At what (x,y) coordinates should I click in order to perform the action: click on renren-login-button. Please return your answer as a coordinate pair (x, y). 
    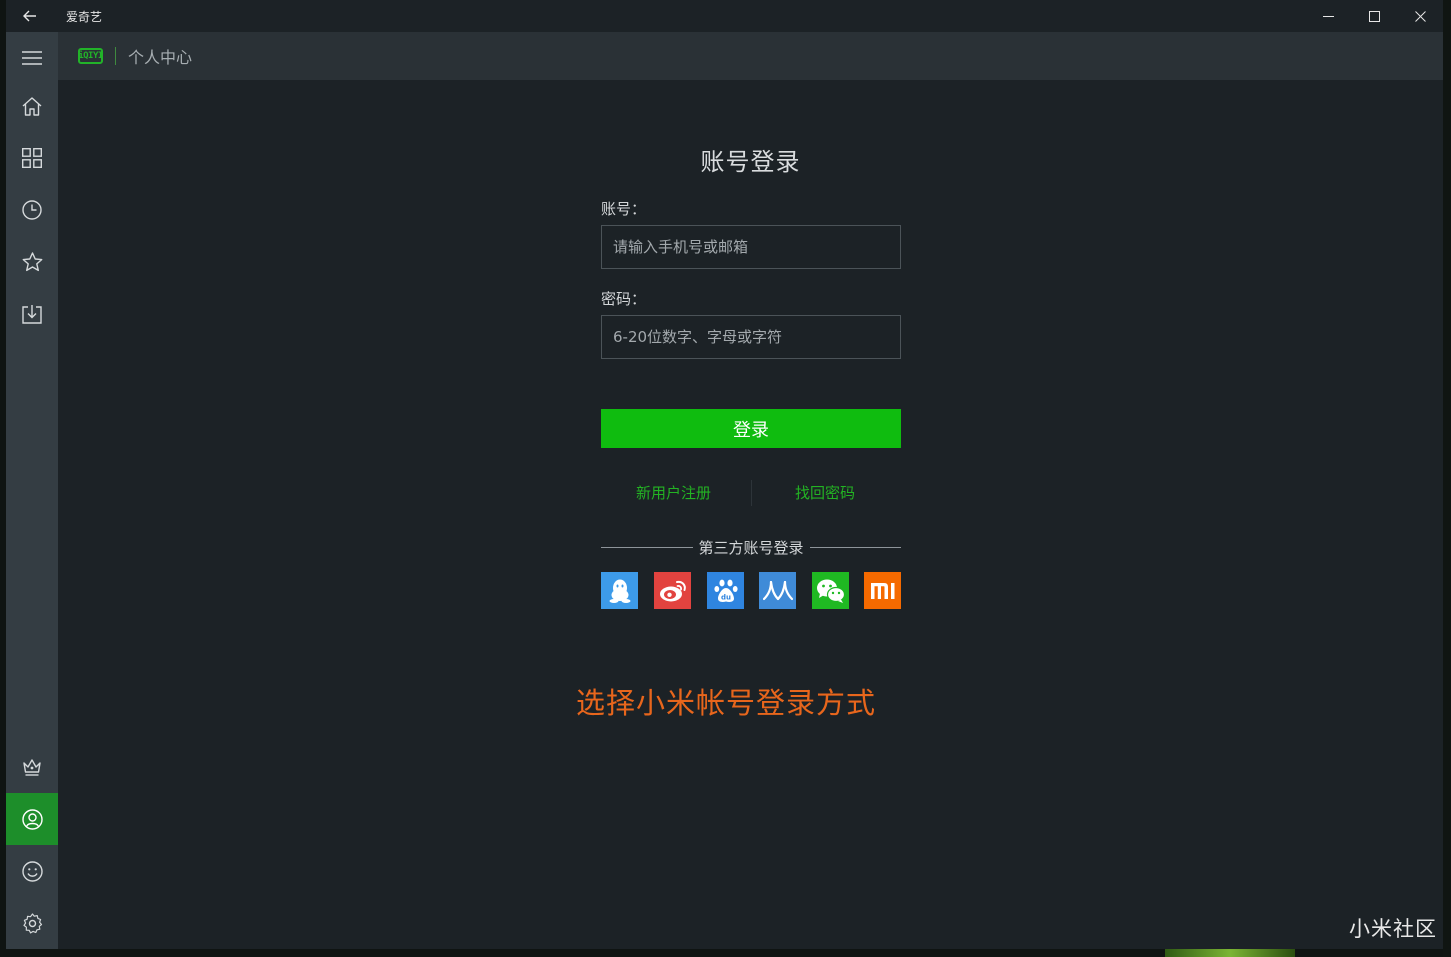
    Looking at the image, I should click on (777, 590).